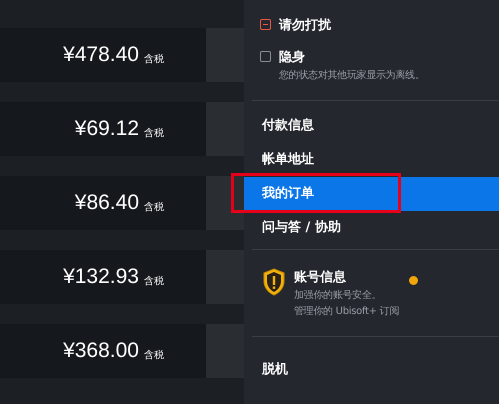  Describe the element at coordinates (106, 203) in the screenshot. I see `order-price: ¥86.40` at that location.